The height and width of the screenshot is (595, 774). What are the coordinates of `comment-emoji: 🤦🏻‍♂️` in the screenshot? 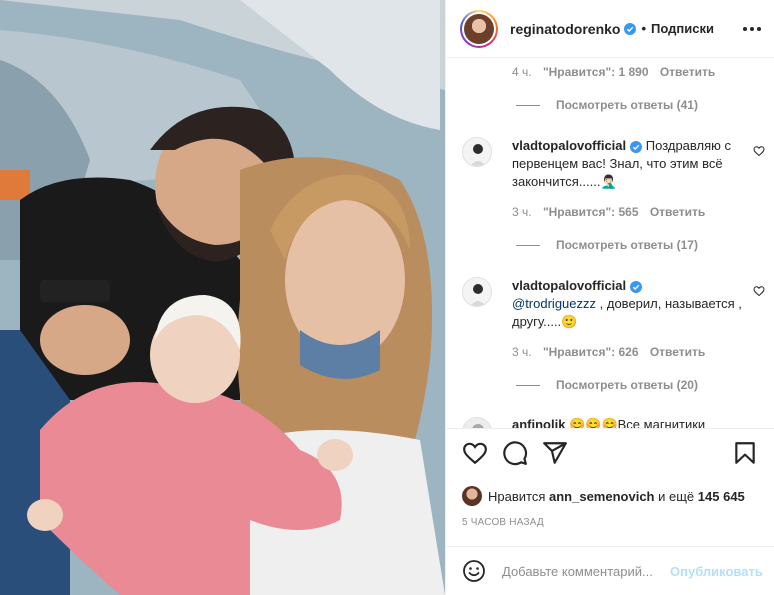 It's located at (608, 181).